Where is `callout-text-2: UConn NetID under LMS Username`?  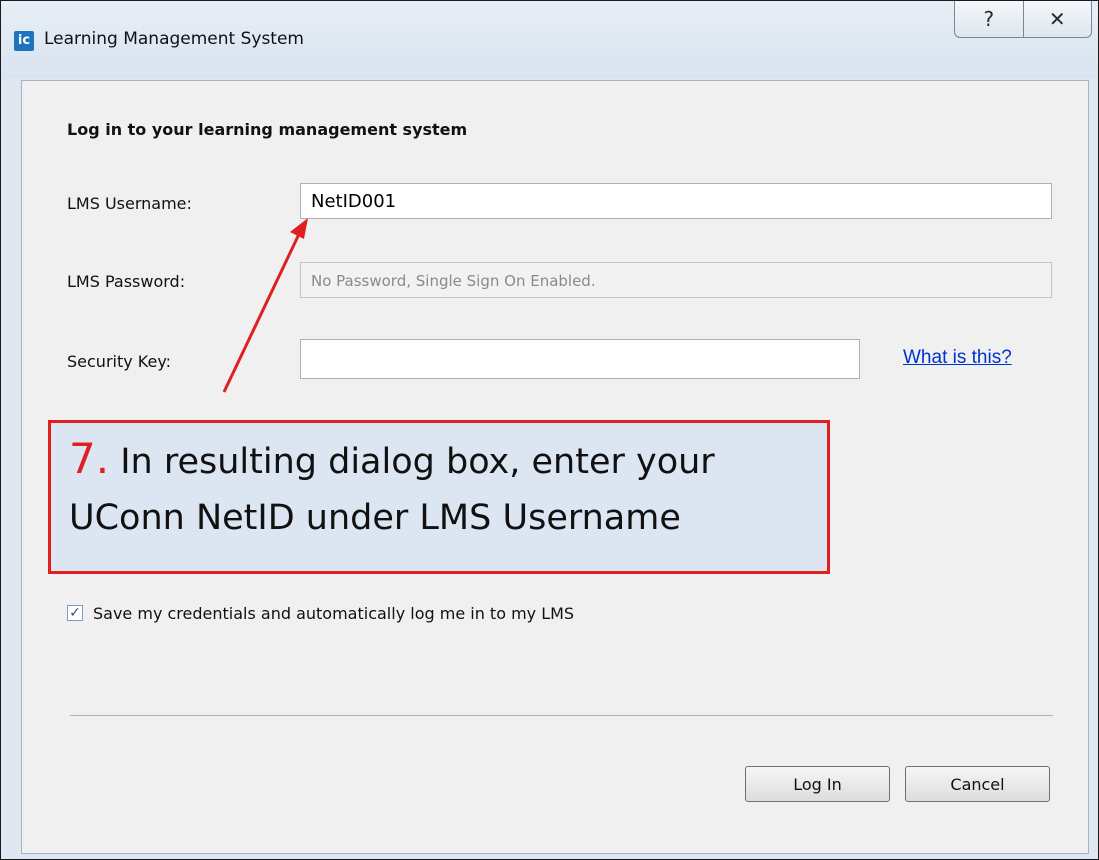 callout-text-2: UConn NetID under LMS Username is located at coordinates (375, 518).